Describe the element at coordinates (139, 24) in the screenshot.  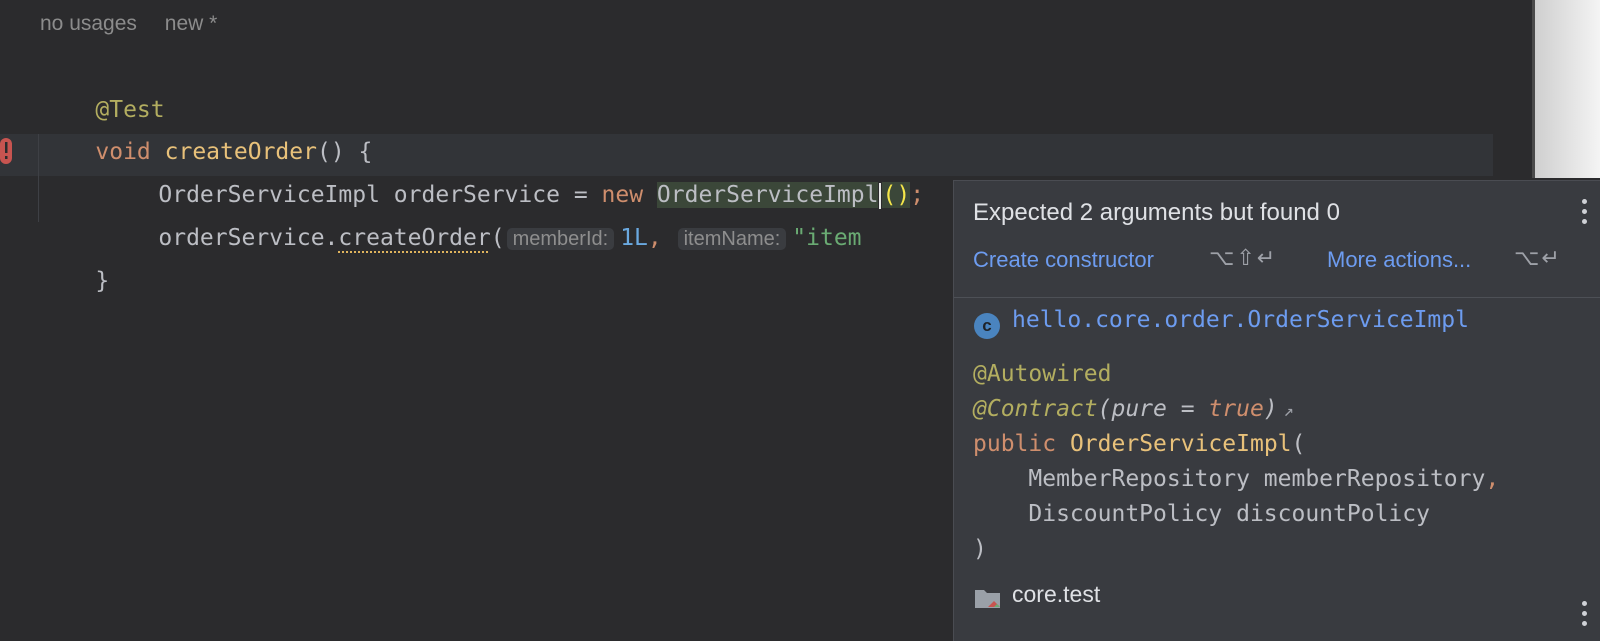
I see `code-vision-hints: no usages new *` at that location.